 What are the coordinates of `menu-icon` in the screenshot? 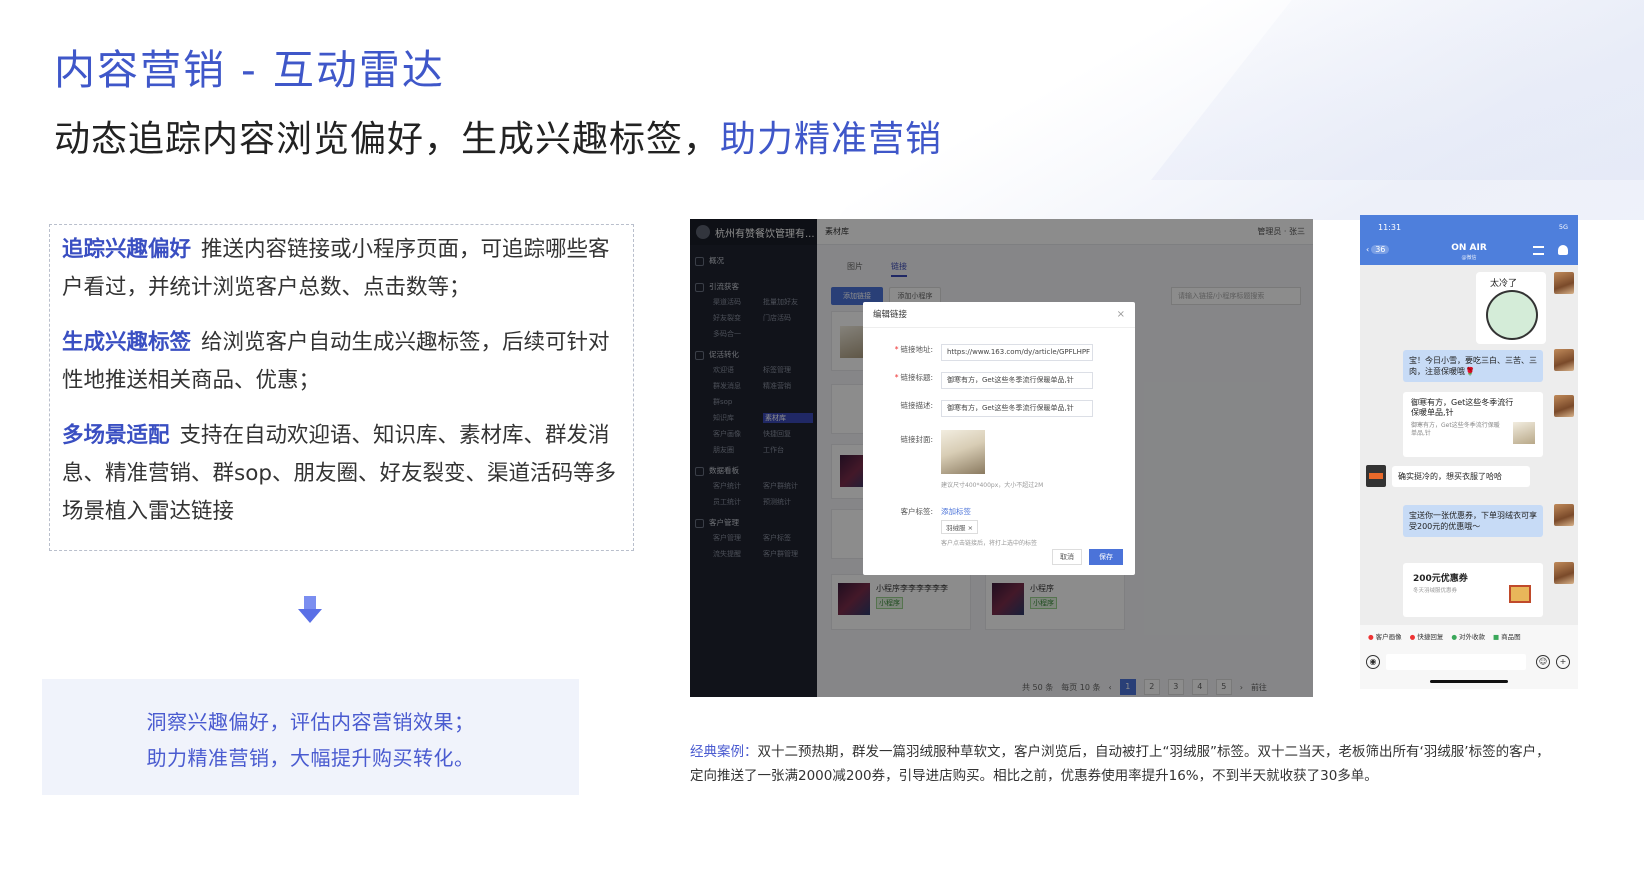 It's located at (1538, 250).